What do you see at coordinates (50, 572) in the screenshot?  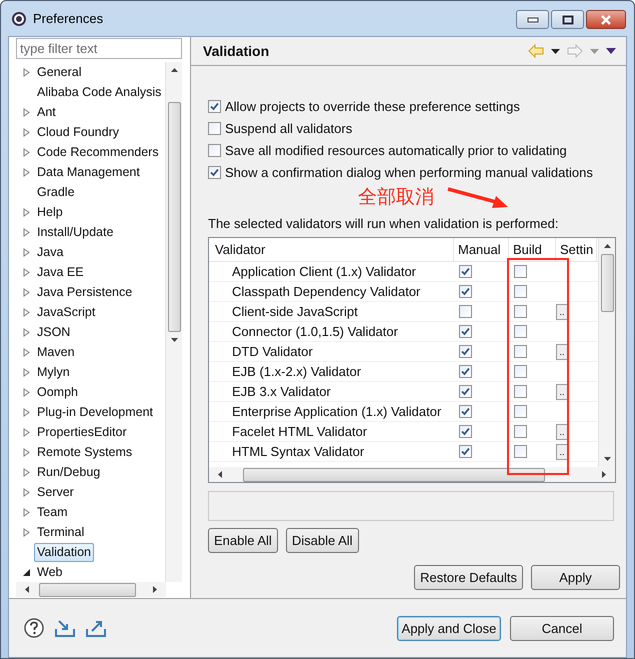 I see `tree-item: Web` at bounding box center [50, 572].